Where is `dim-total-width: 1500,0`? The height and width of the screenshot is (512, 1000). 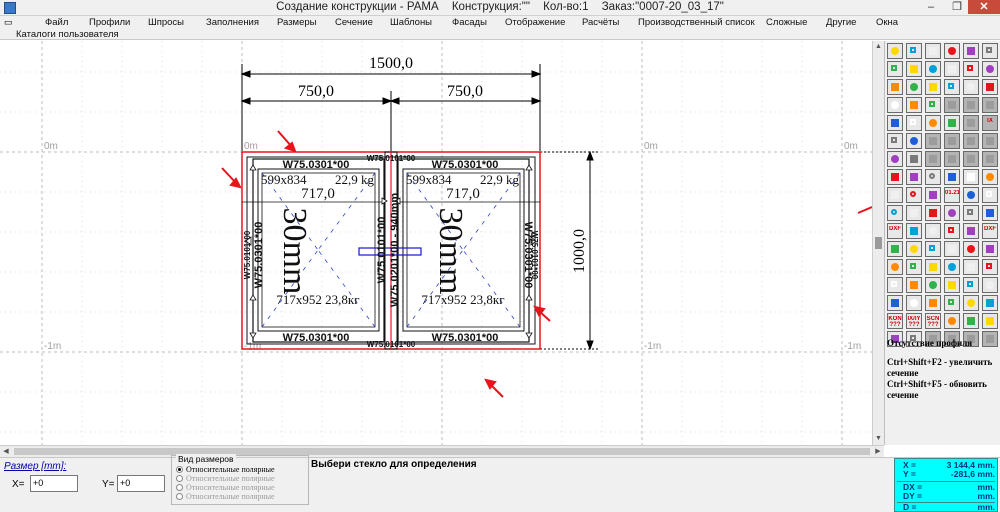
dim-total-width: 1500,0 is located at coordinates (391, 63).